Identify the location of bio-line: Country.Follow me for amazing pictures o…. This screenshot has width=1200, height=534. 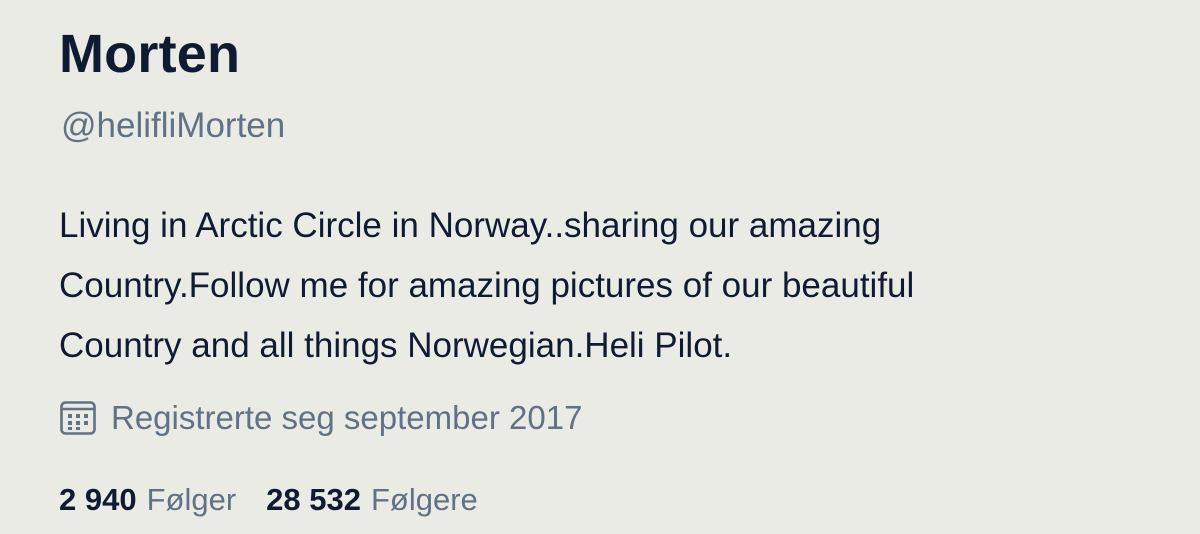
(487, 285).